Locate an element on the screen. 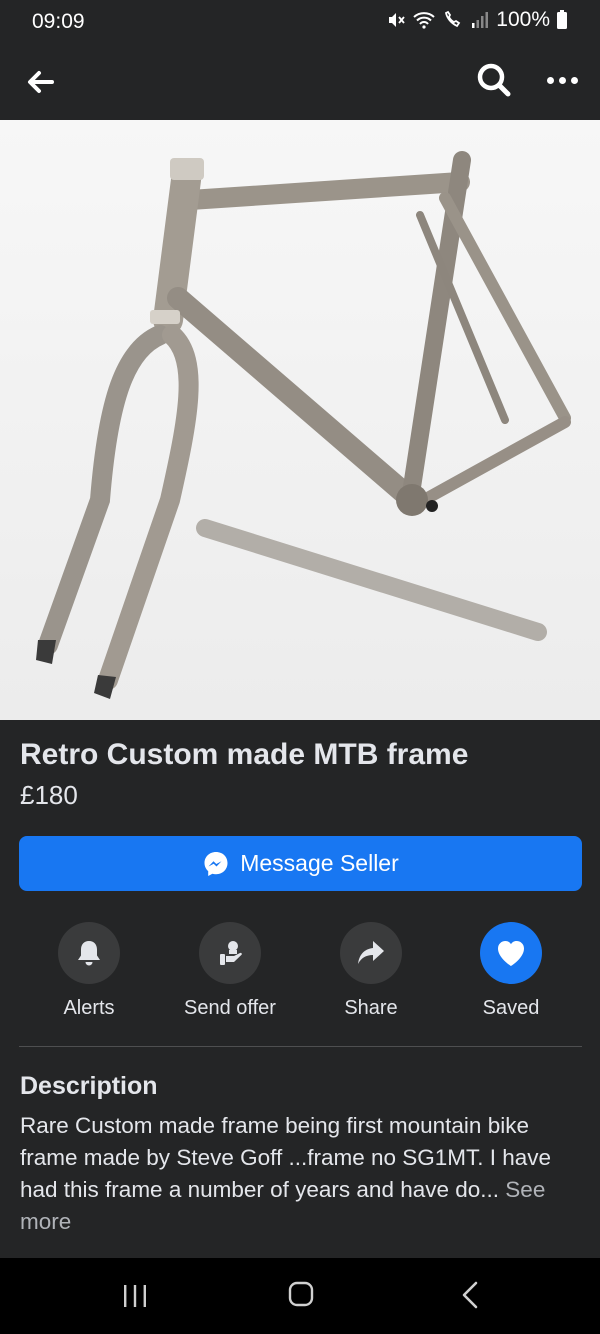  alerts-action: Alerts is located at coordinates (89, 977).